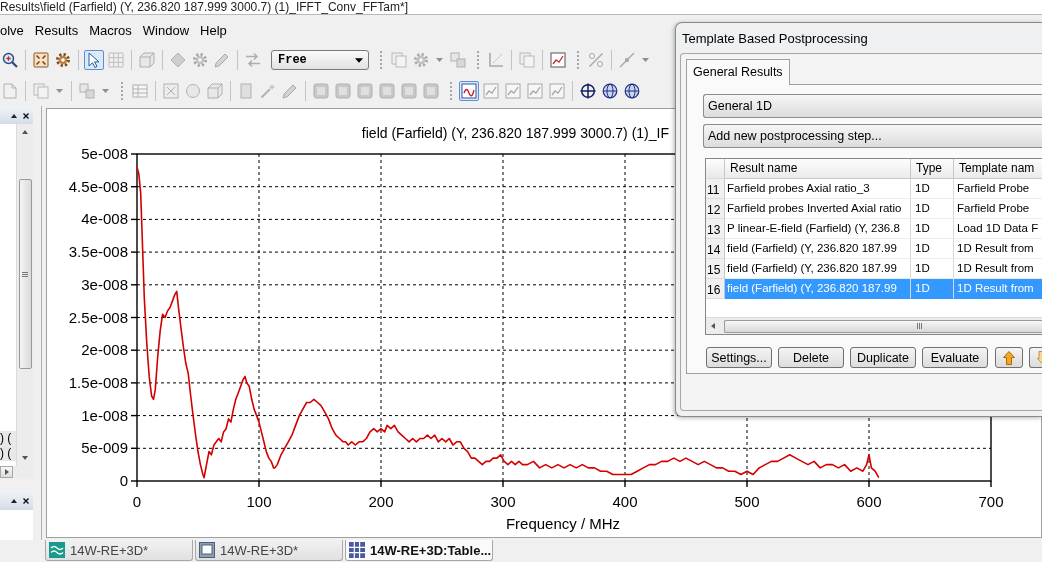  Describe the element at coordinates (715, 169) in the screenshot. I see `header-corner` at that location.